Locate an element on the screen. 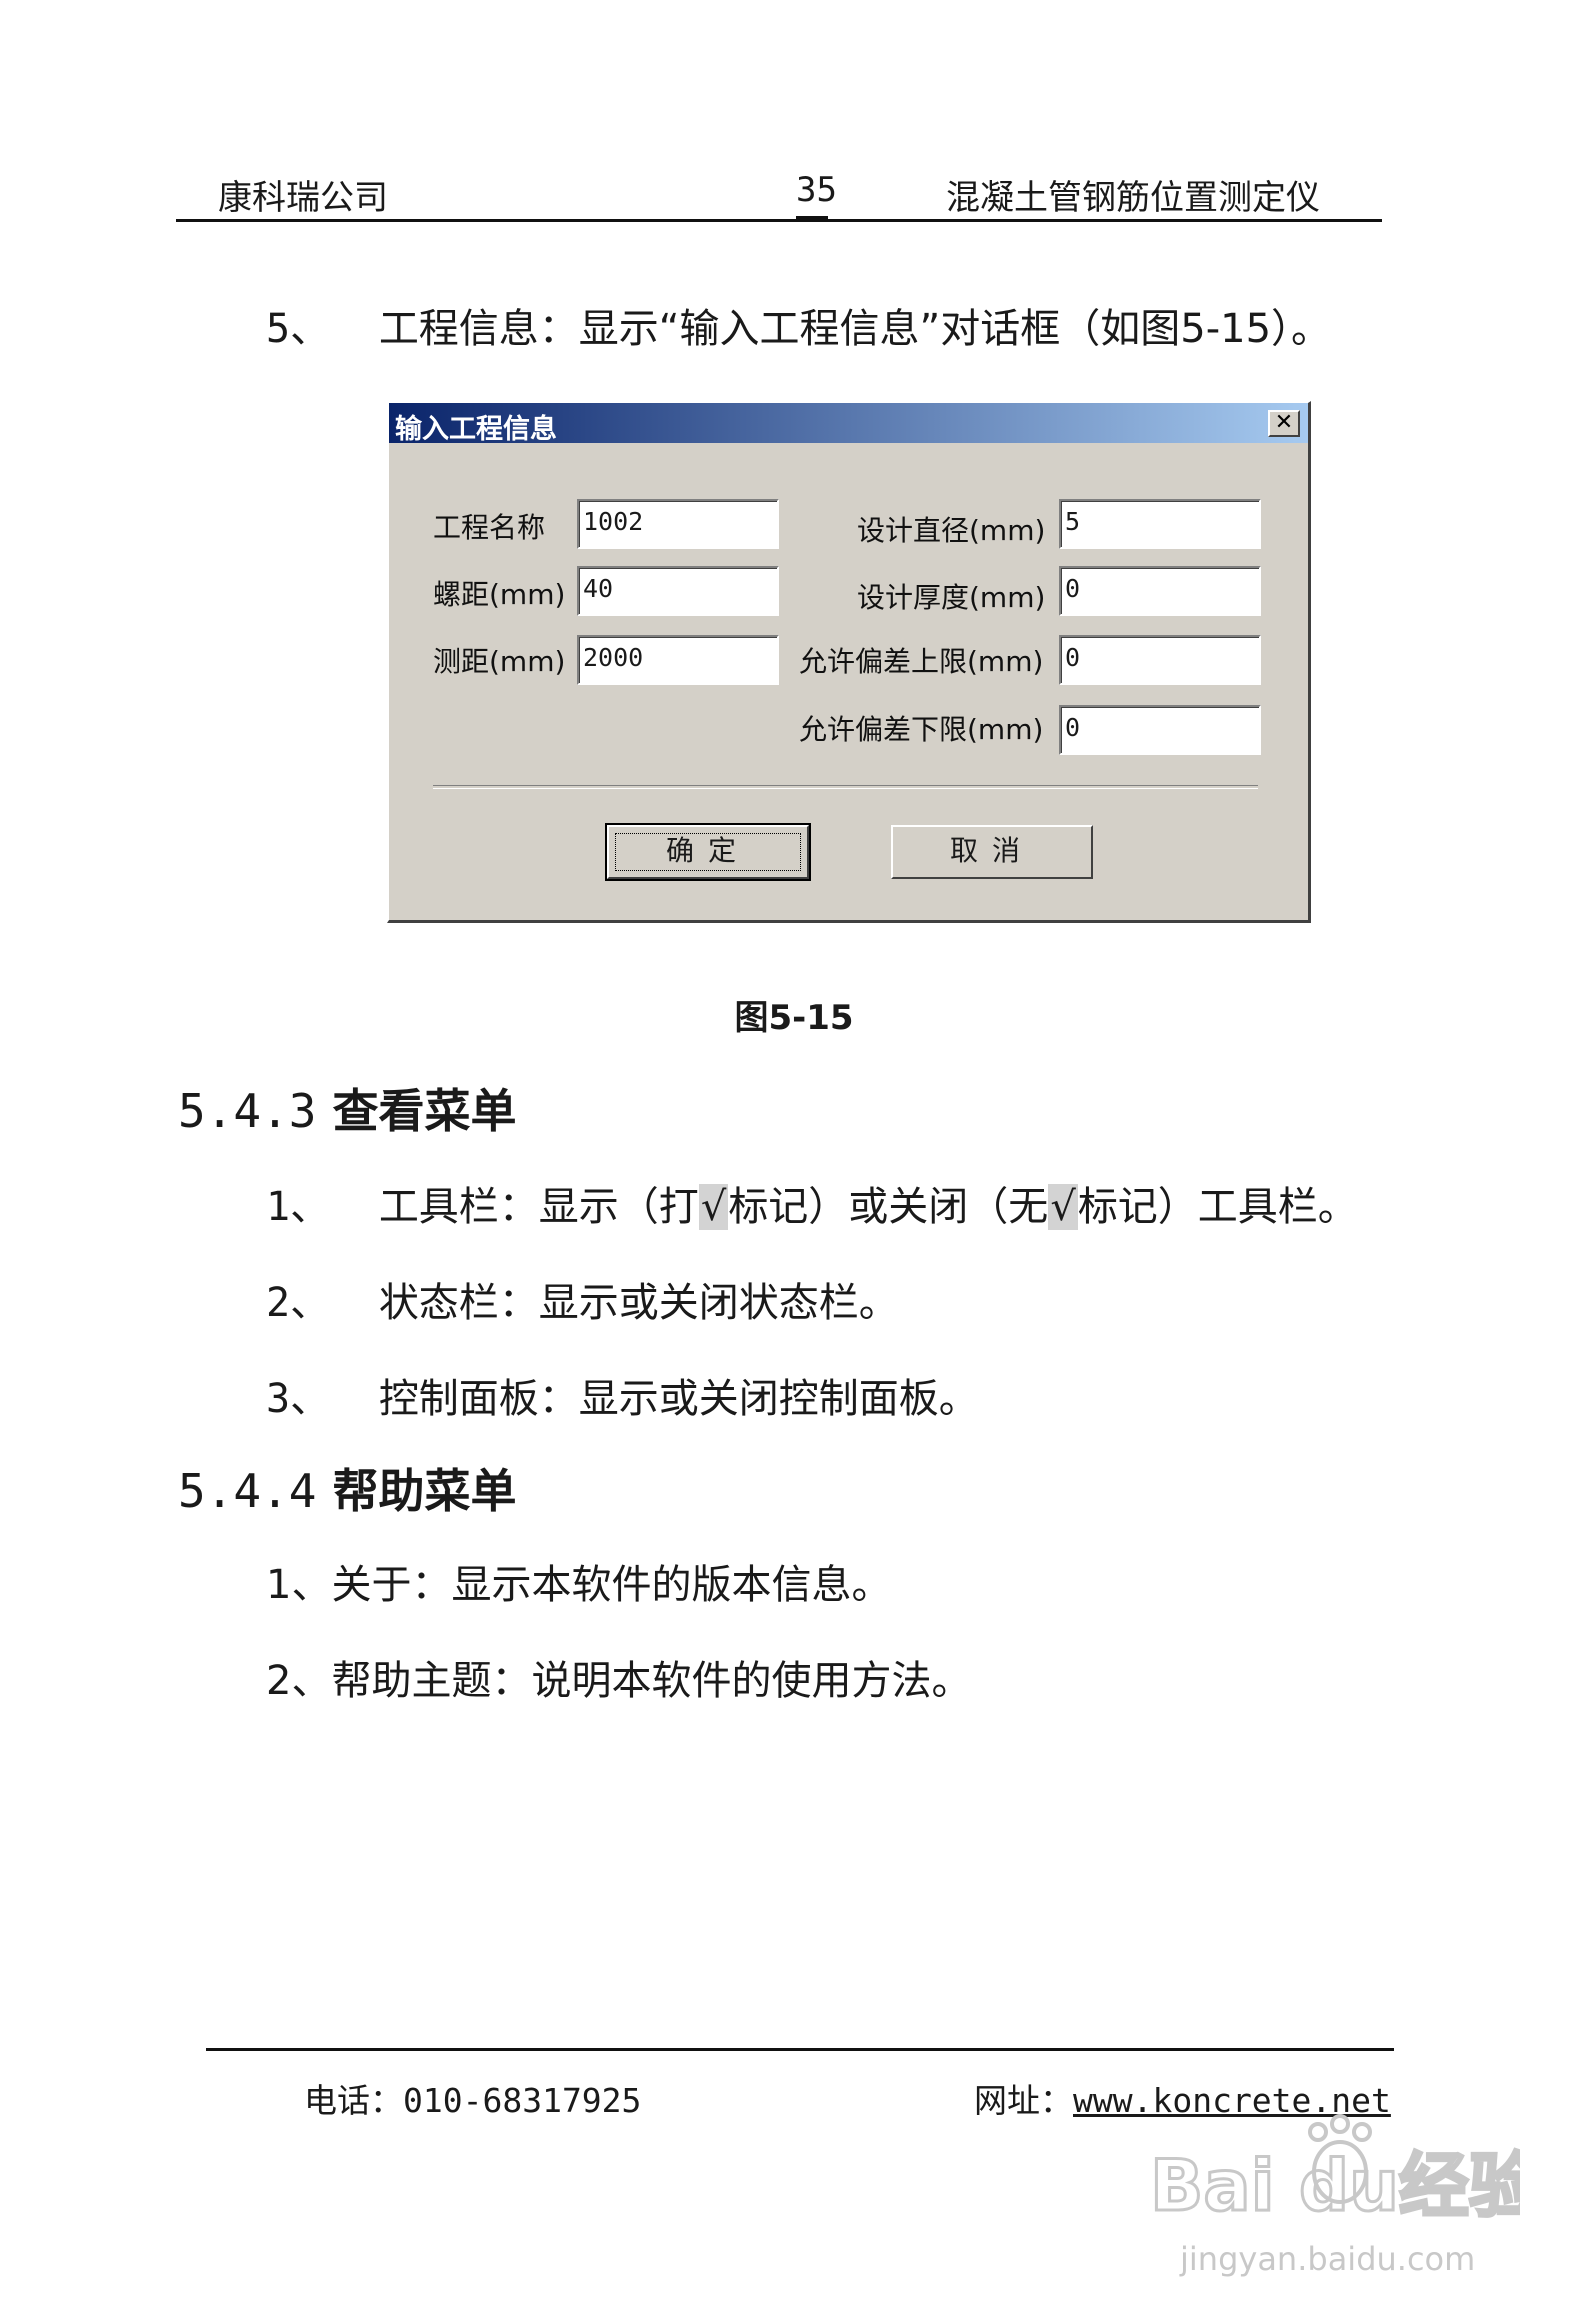 The height and width of the screenshot is (2300, 1588). header-company: 康科瑞公司 is located at coordinates (303, 198).